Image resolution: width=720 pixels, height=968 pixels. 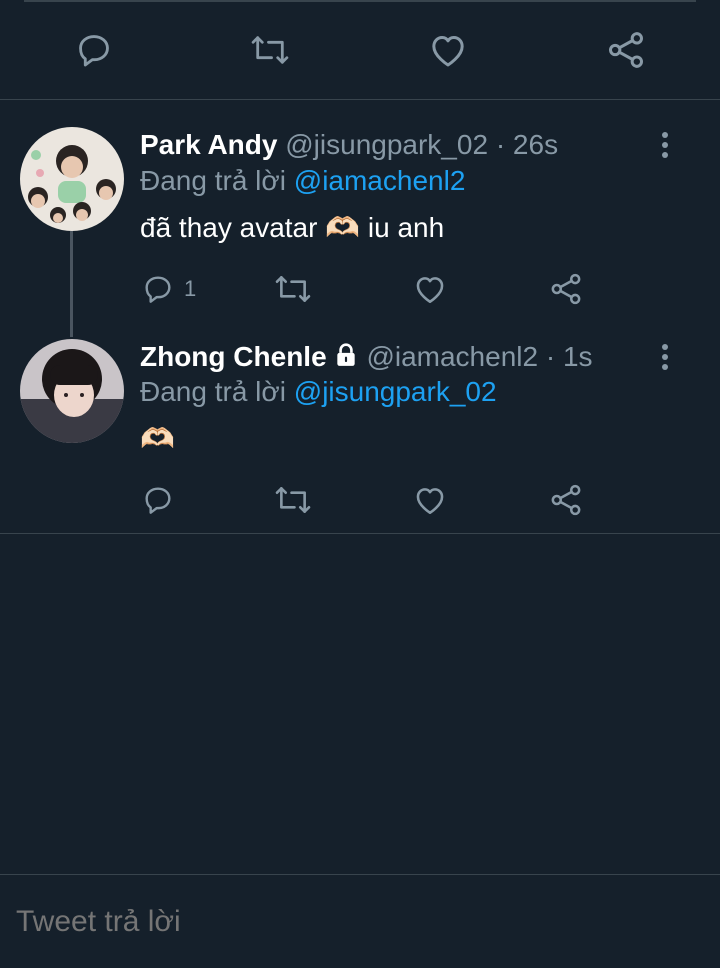 I want to click on tweet-actions, so click(x=360, y=500).